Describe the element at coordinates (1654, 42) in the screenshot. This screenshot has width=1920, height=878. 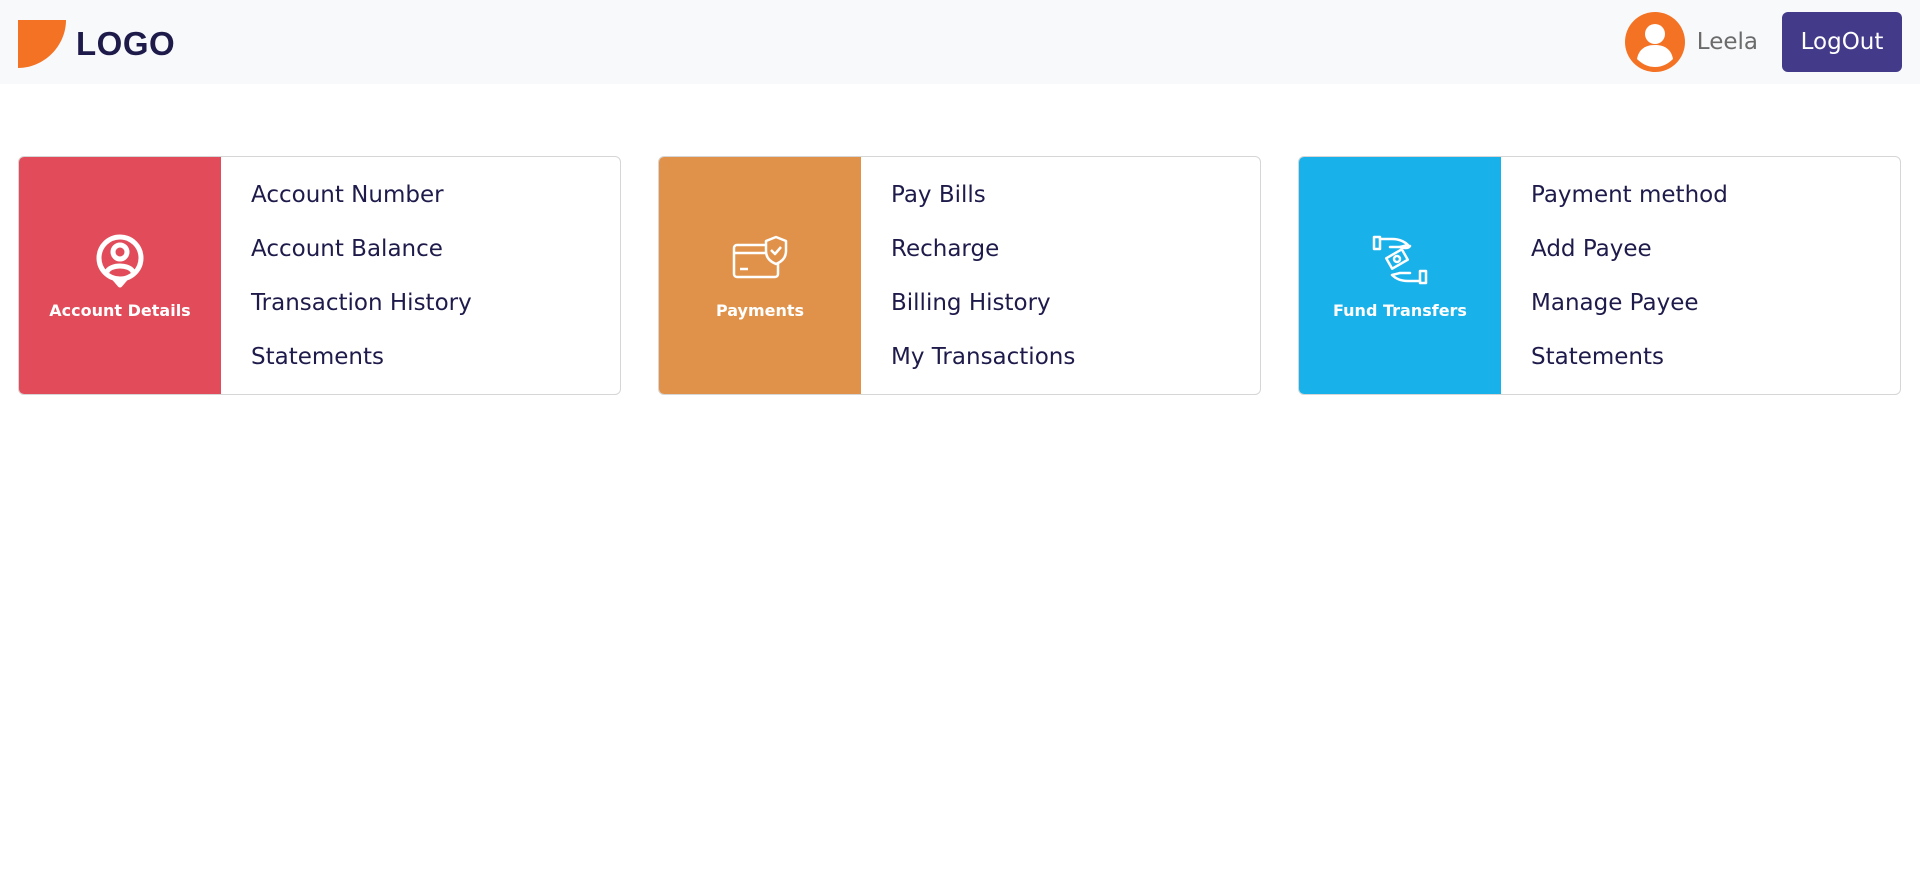
I see `avatar-icon` at that location.